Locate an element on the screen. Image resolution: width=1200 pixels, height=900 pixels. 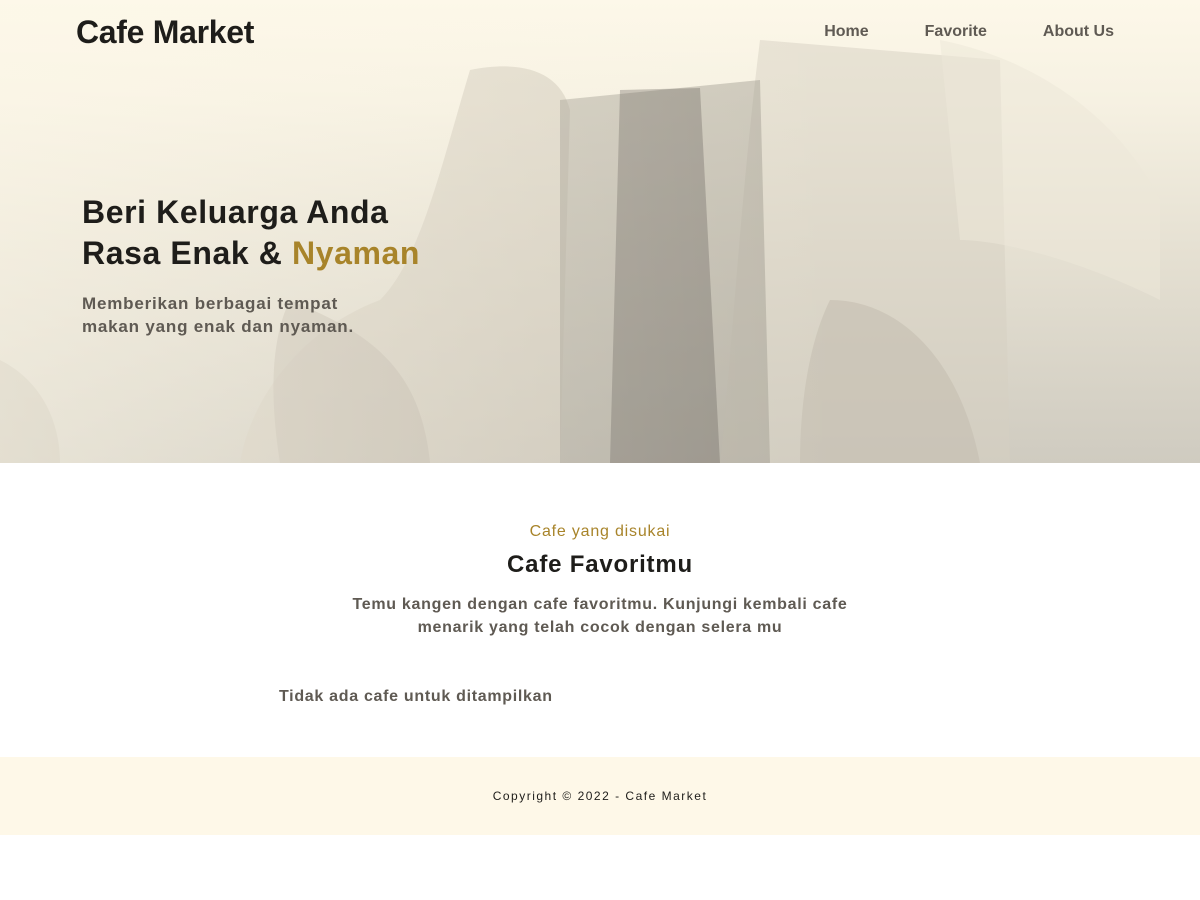
copyright-text: Copyright © 2022 - Cafe Market is located at coordinates (600, 796).